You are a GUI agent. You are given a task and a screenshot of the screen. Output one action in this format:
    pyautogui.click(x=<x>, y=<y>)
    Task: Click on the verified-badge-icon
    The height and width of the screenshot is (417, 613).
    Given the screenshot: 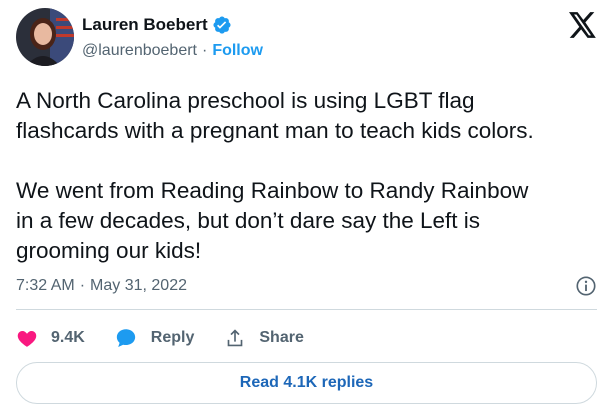 What is the action you would take?
    pyautogui.click(x=222, y=25)
    